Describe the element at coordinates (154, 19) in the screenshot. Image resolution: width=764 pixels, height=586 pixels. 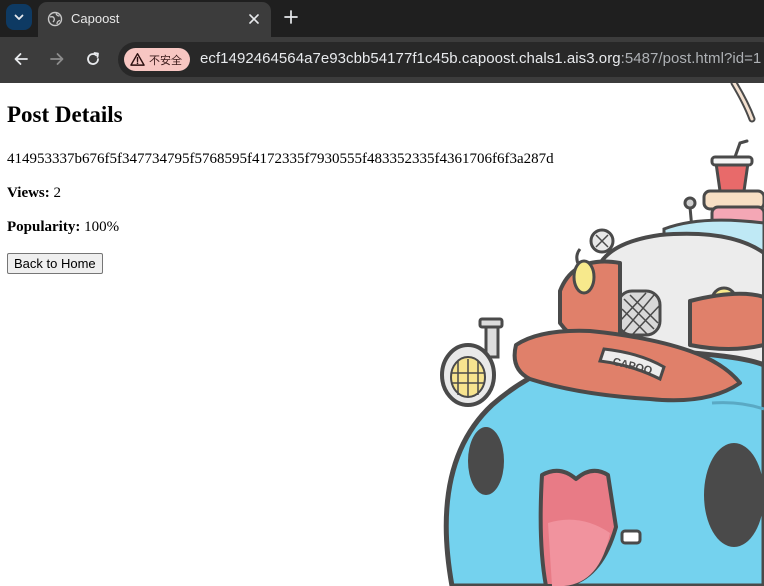
I see `browser-tab: Capoost` at that location.